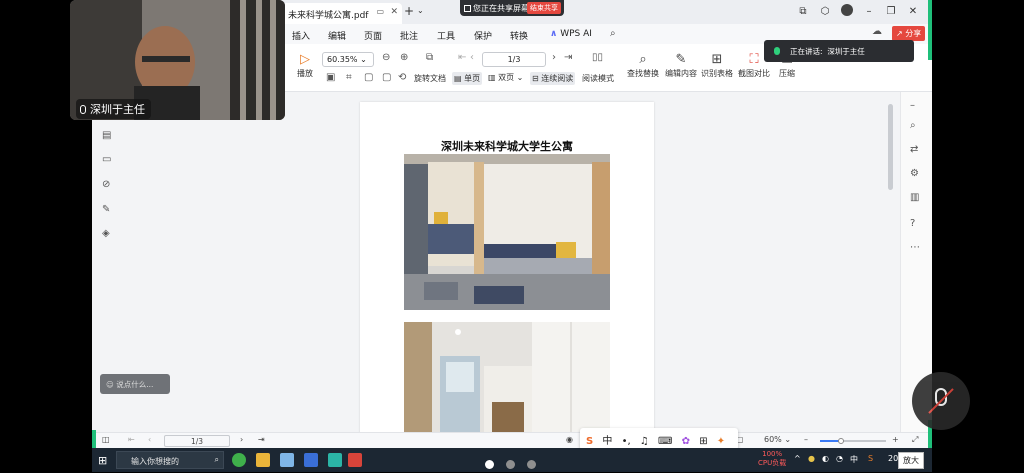 The height and width of the screenshot is (473, 1024). What do you see at coordinates (409, 35) in the screenshot?
I see `menu-annotate: 批注` at bounding box center [409, 35].